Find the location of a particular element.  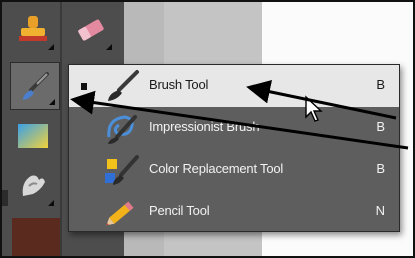

smudge-icon is located at coordinates (33, 185).